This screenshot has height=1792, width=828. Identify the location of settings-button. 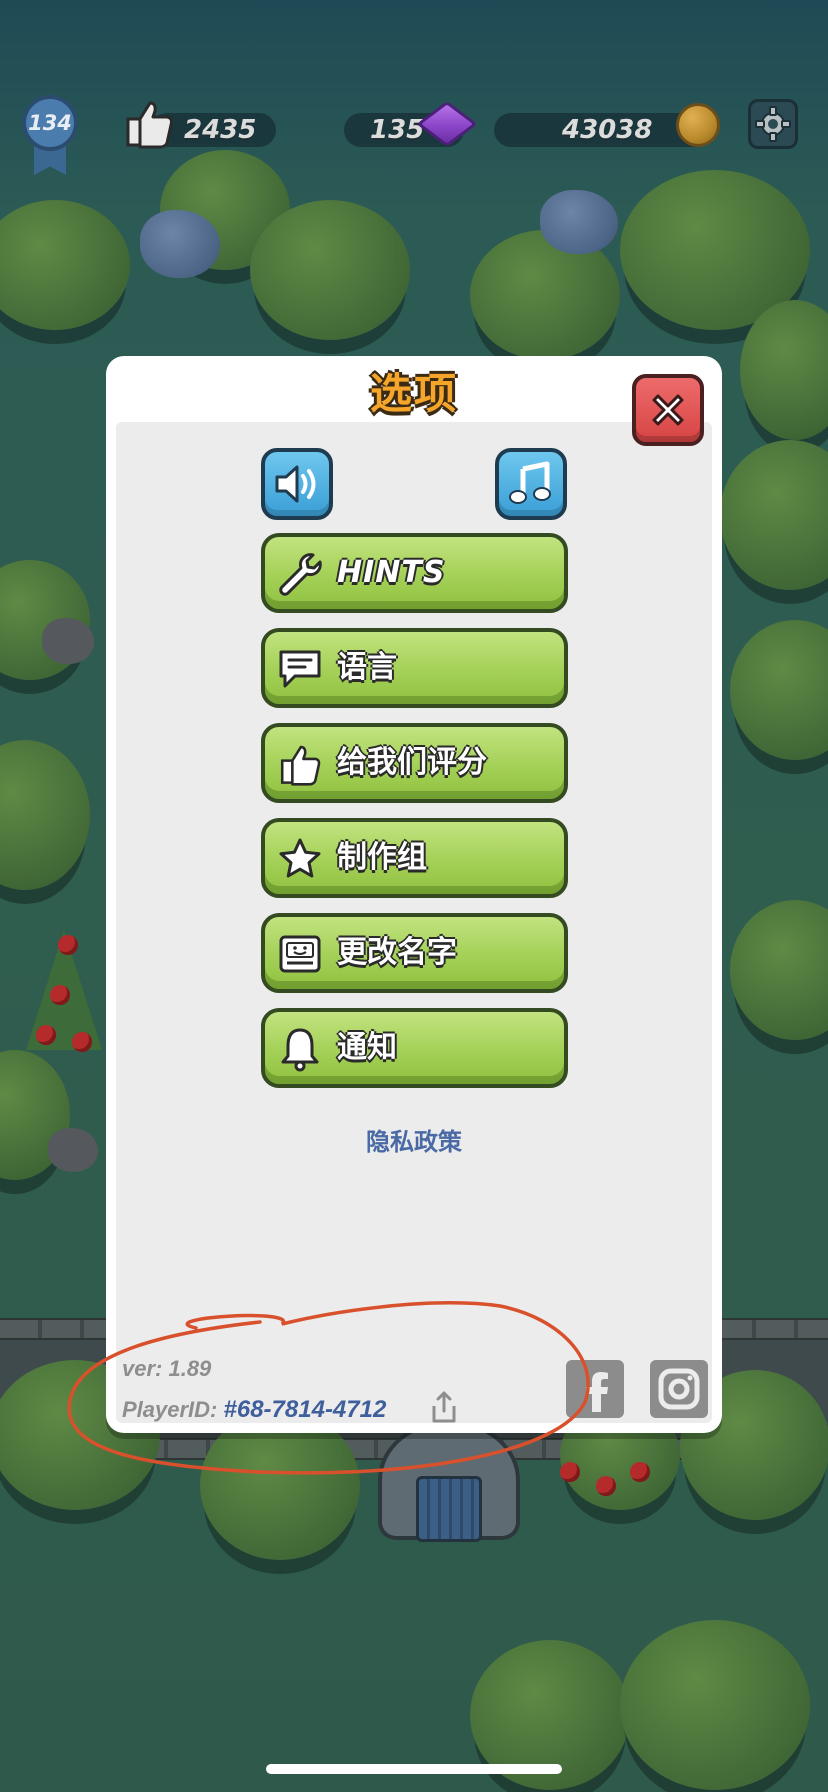
(773, 124).